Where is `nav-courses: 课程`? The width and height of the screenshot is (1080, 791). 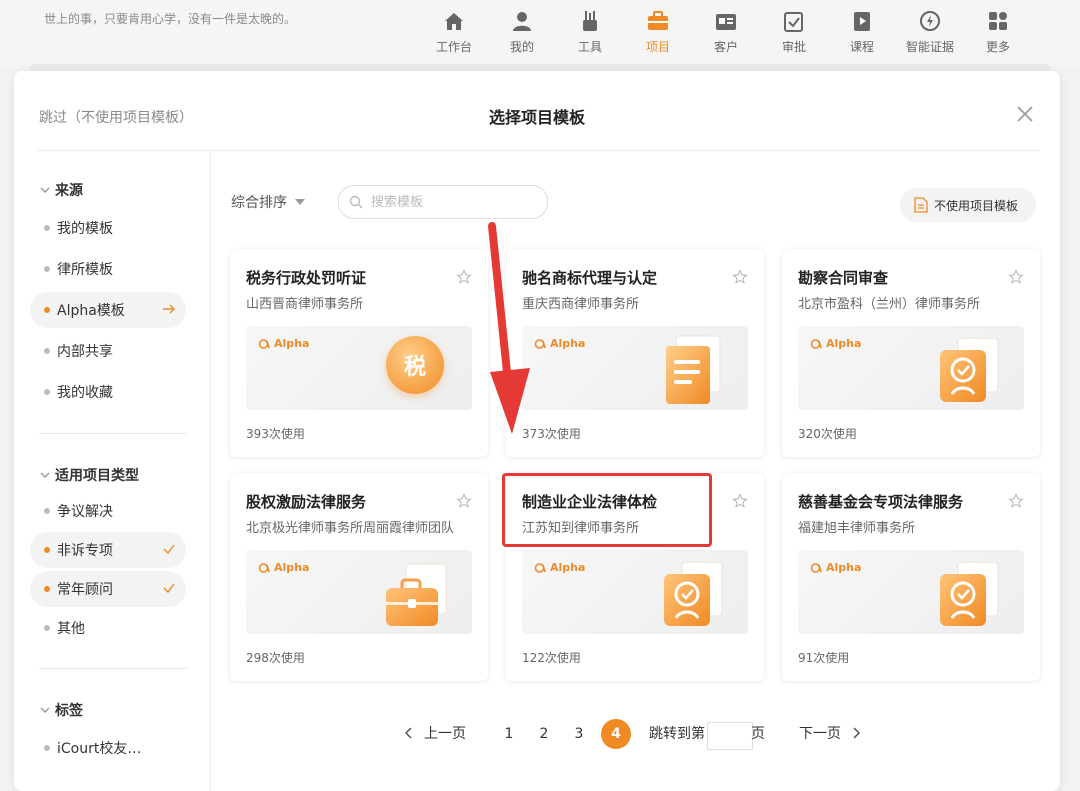 nav-courses: 课程 is located at coordinates (862, 35).